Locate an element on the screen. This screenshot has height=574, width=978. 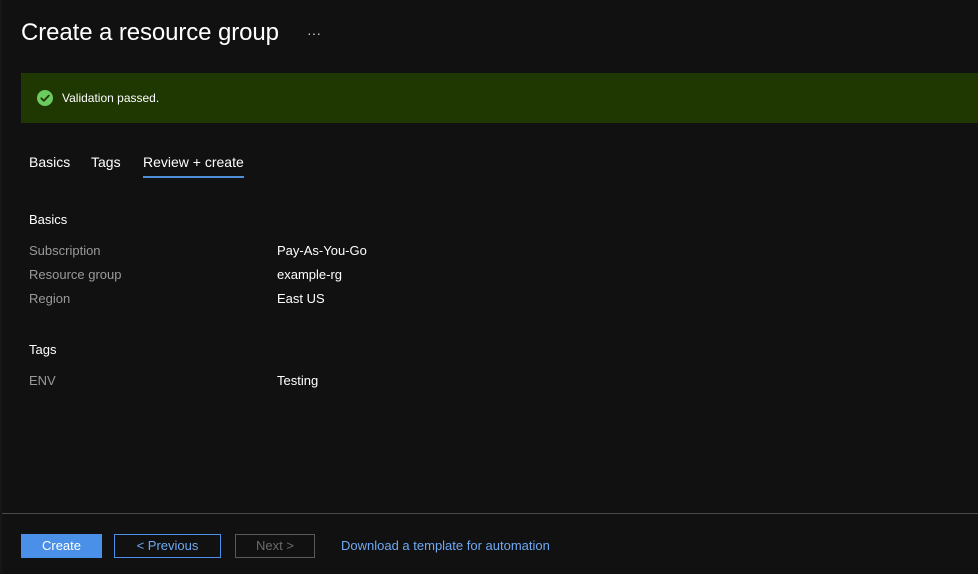
field-value-subscription: Pay-As-You-Go is located at coordinates (322, 250).